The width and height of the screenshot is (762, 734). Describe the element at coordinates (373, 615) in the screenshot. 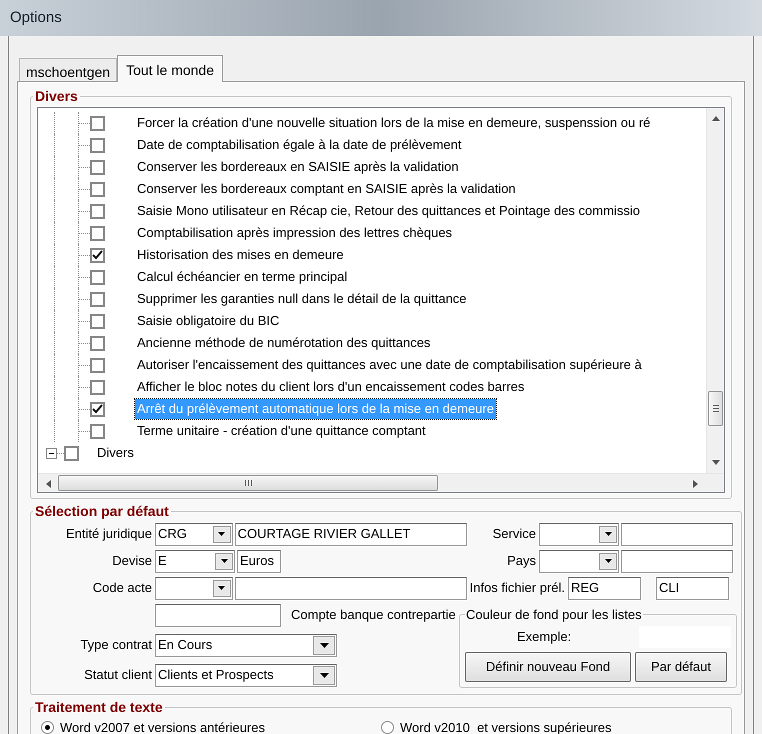

I see `field-label: Compte banque contrepartie` at that location.